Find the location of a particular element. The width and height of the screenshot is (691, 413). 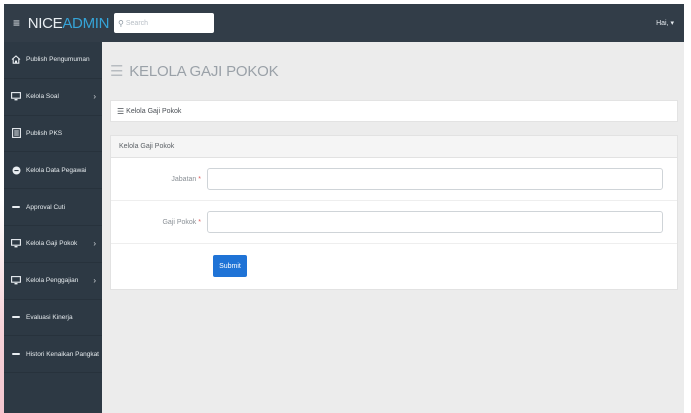

jabatan-input is located at coordinates (435, 179).